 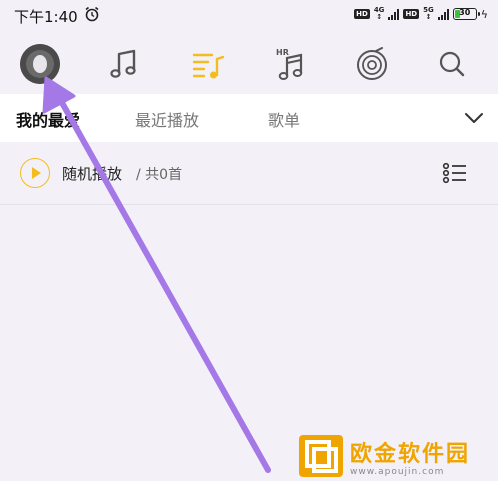 What do you see at coordinates (208, 64) in the screenshot?
I see `playlist-icon` at bounding box center [208, 64].